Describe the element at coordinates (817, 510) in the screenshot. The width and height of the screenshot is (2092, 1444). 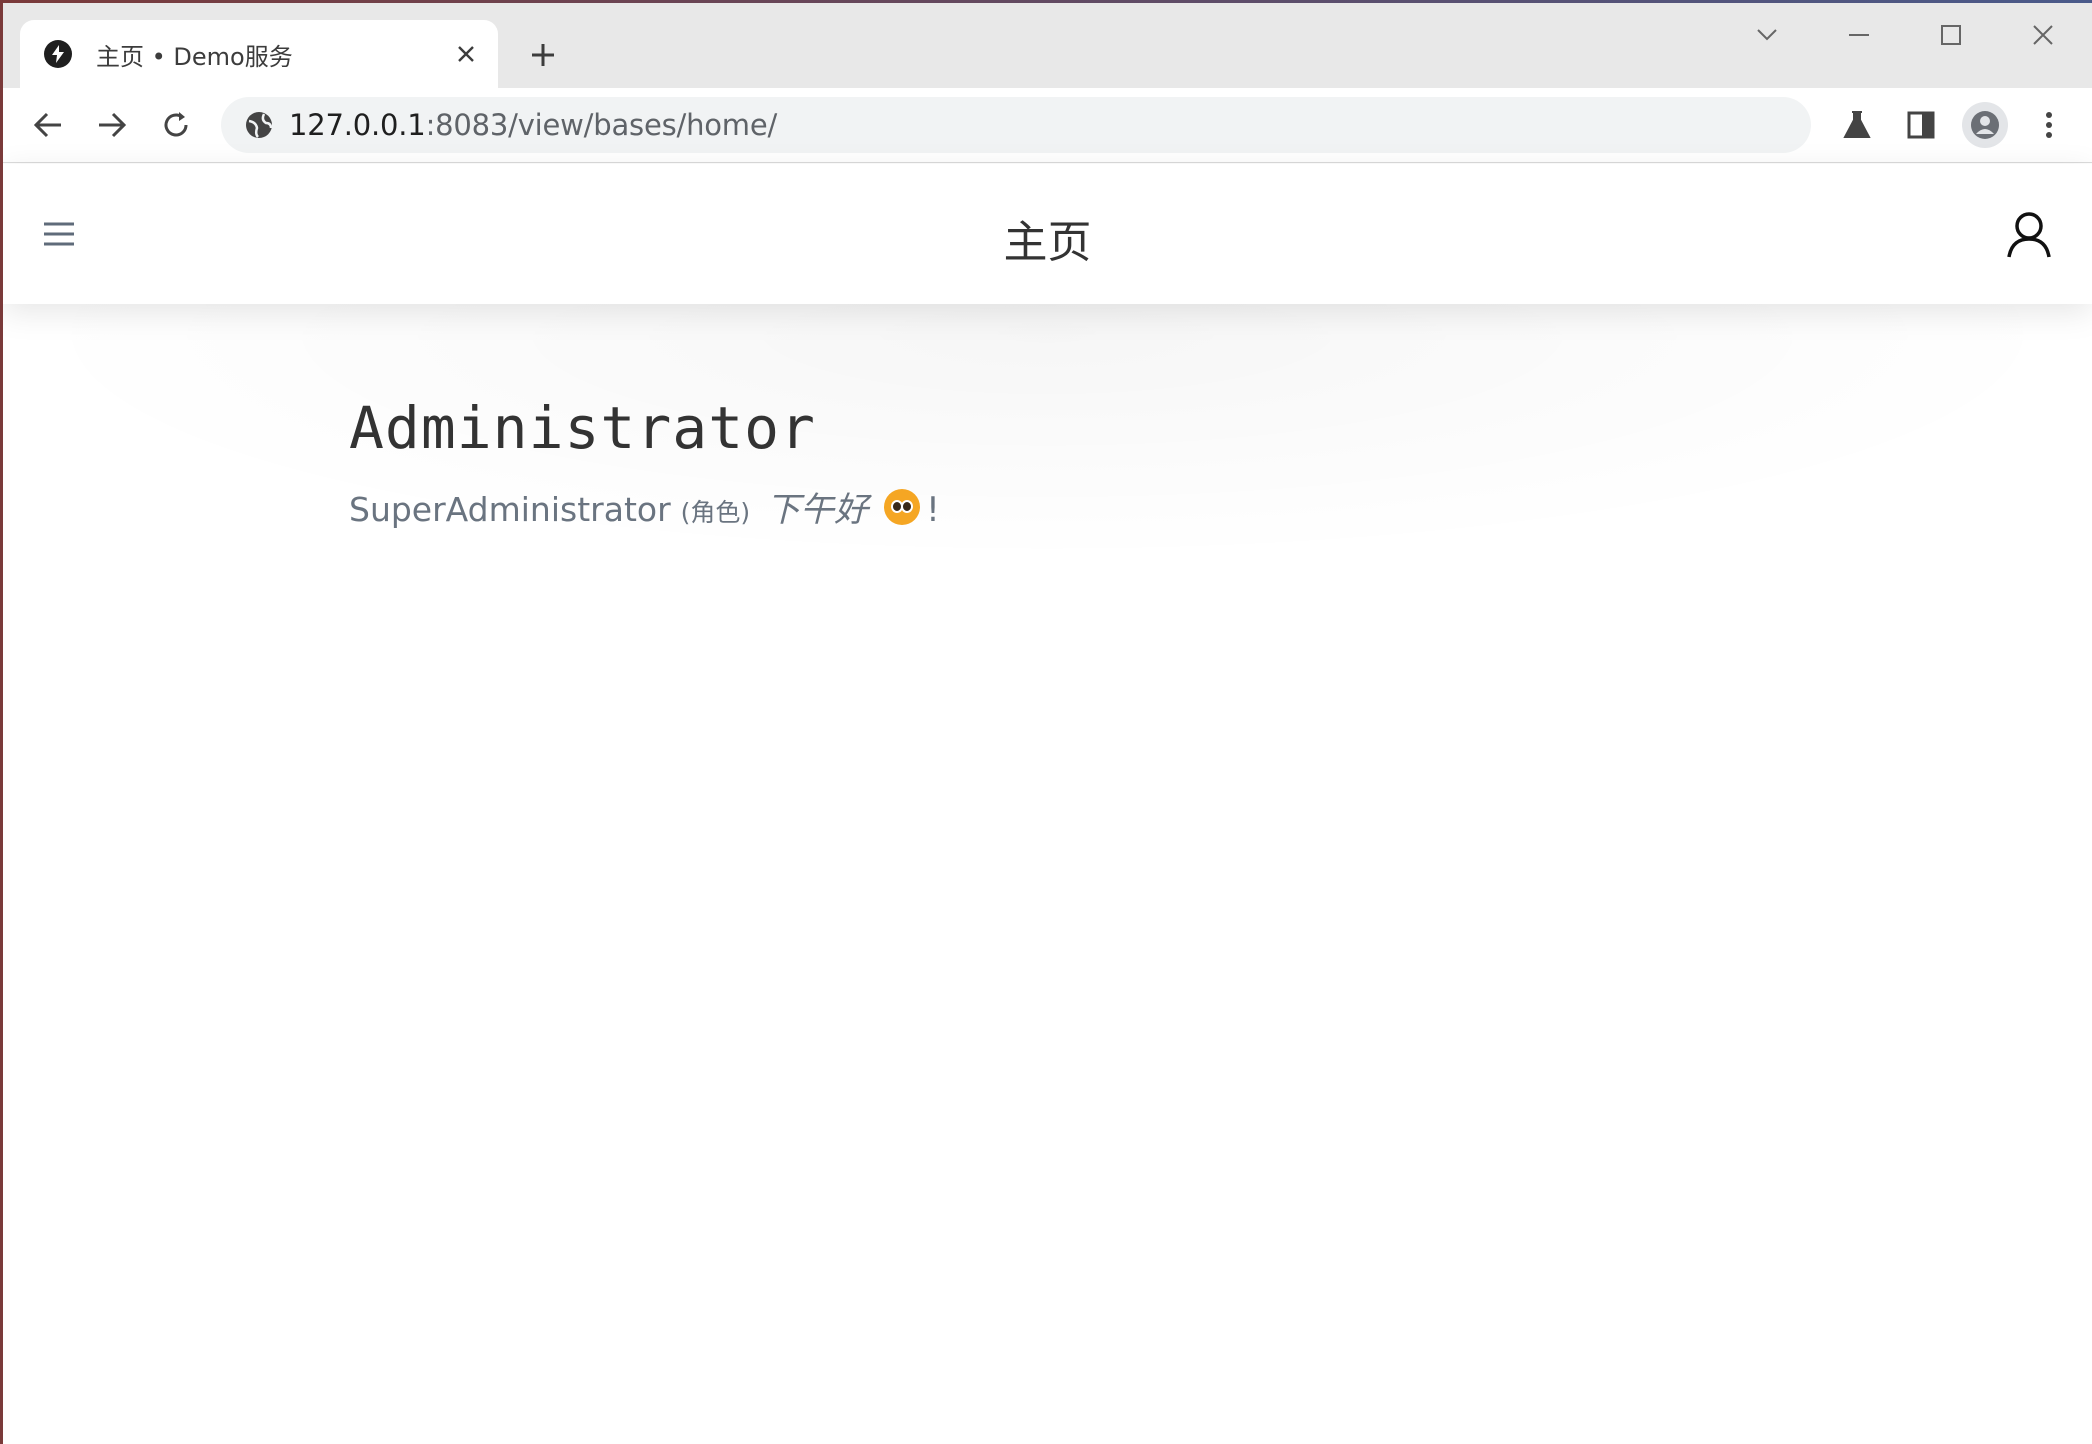
I see `greeting-text: 下午好` at that location.